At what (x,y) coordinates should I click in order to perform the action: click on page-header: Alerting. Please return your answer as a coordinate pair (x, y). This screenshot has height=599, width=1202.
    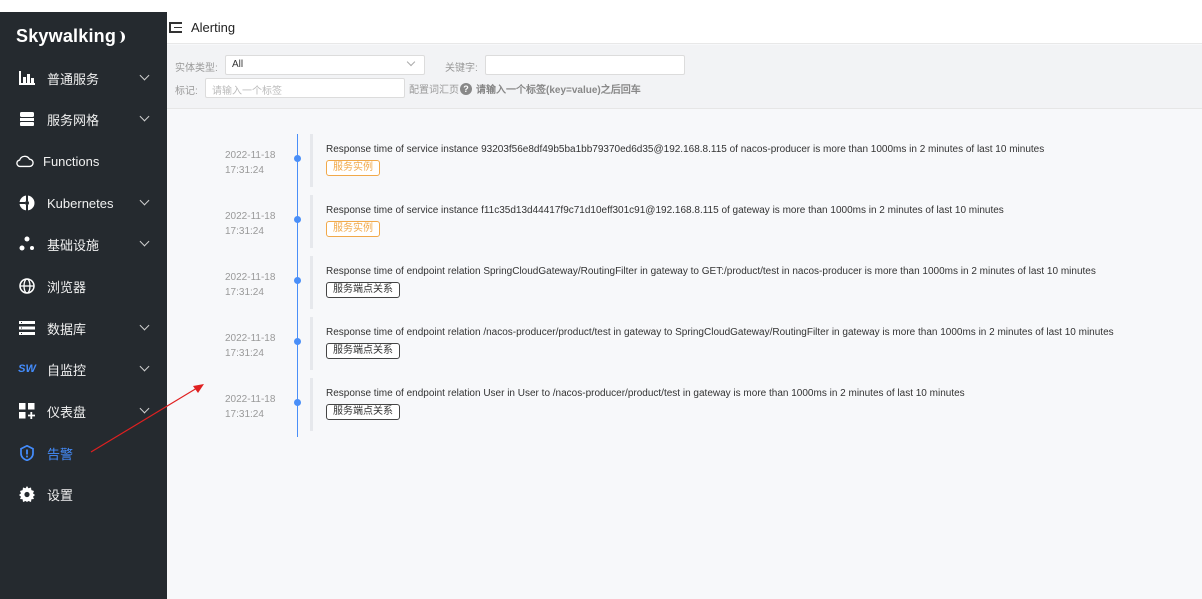
    Looking at the image, I should click on (684, 28).